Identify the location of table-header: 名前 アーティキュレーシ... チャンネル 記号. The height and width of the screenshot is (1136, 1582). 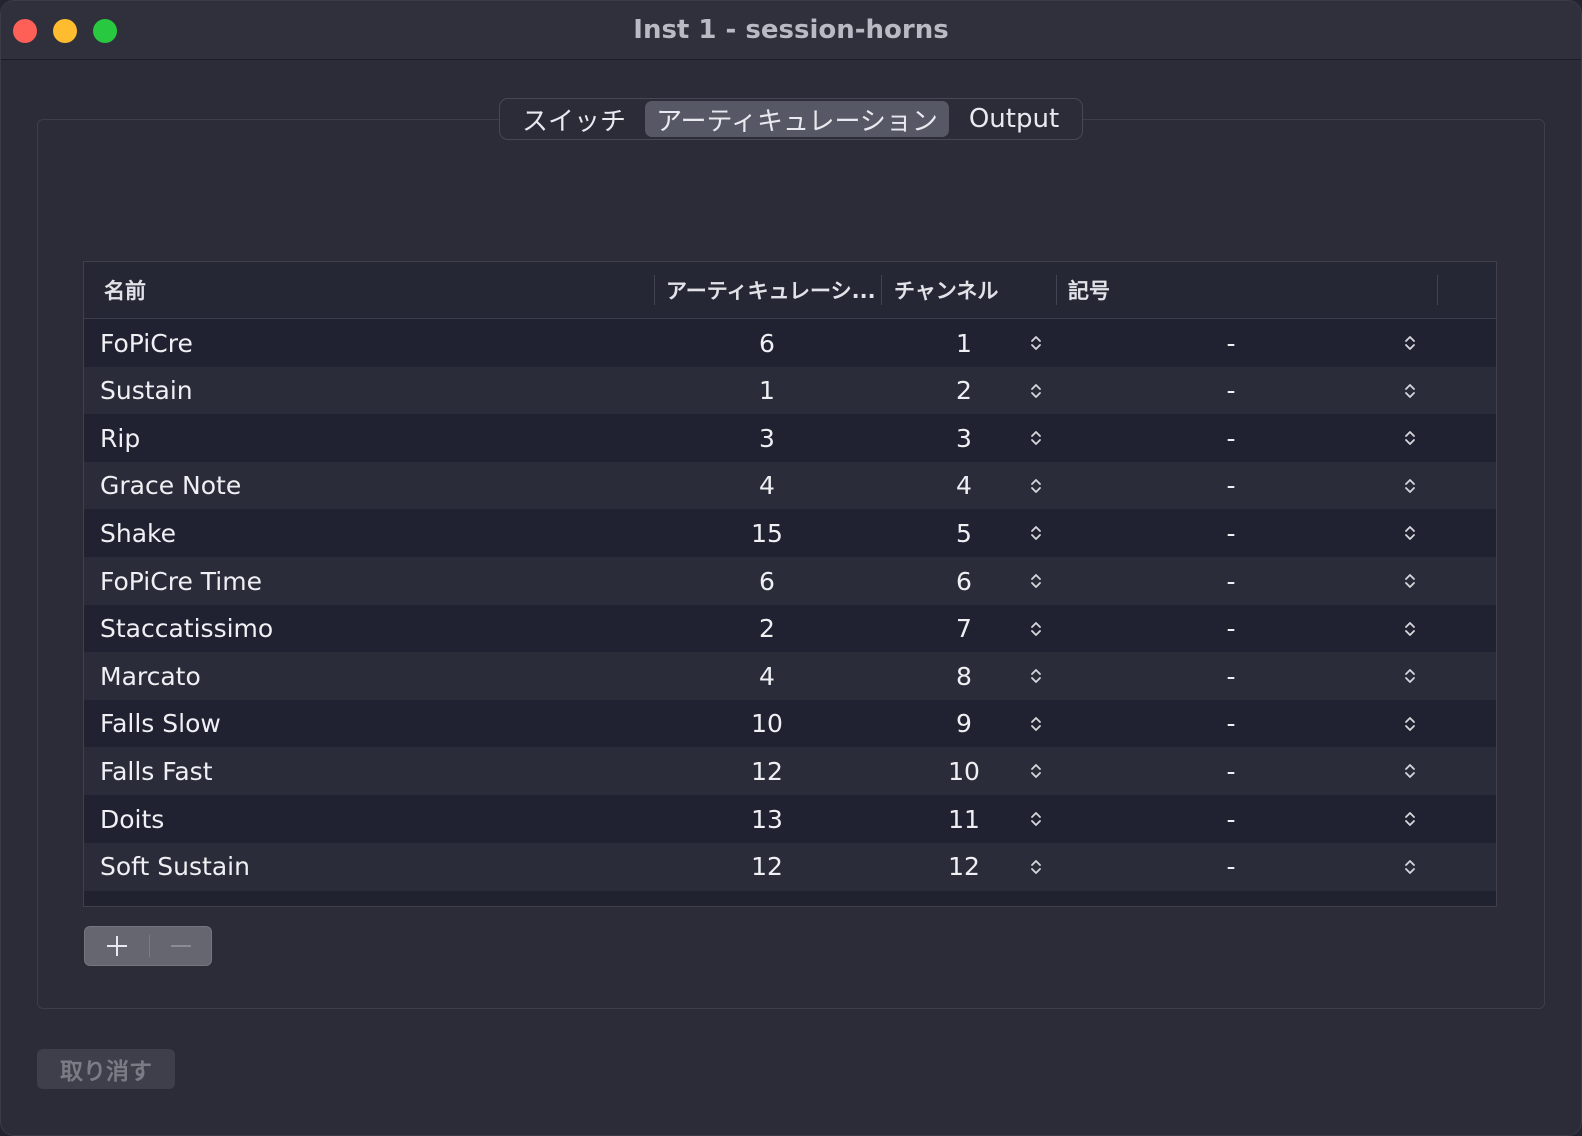
(790, 290).